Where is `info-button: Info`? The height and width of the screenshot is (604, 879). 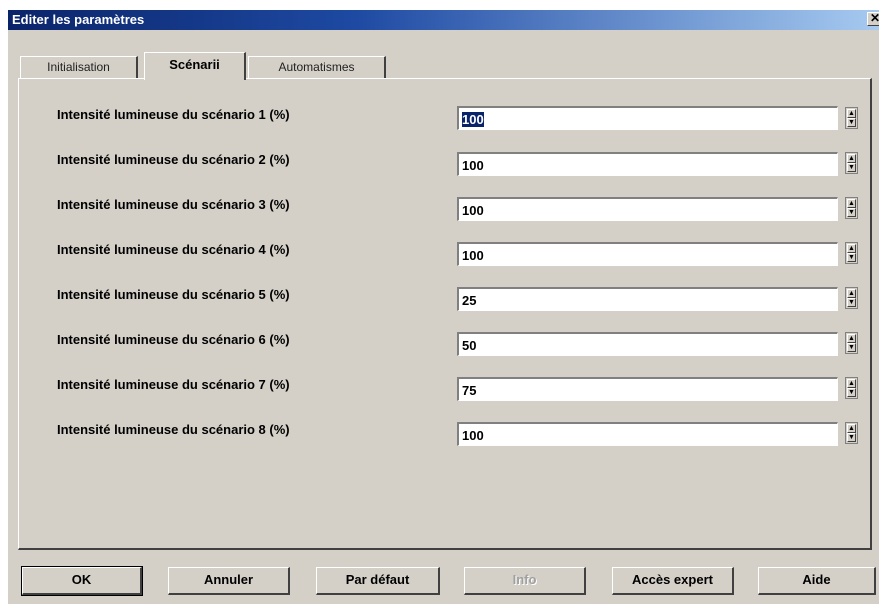 info-button: Info is located at coordinates (525, 581).